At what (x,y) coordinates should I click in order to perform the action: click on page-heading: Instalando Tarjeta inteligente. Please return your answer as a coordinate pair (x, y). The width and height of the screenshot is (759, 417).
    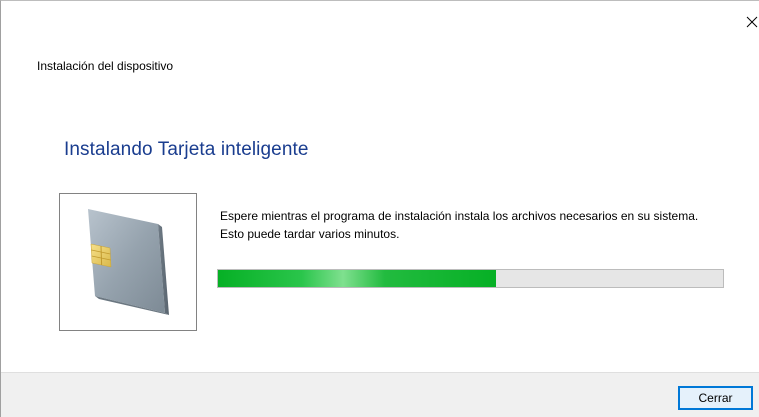
    Looking at the image, I should click on (186, 149).